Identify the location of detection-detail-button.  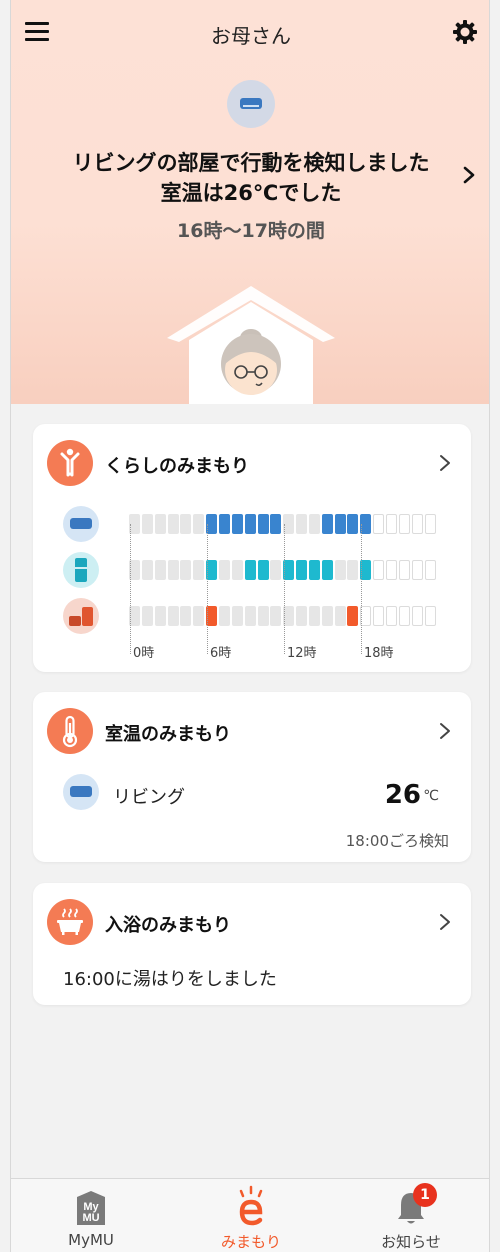
(469, 175).